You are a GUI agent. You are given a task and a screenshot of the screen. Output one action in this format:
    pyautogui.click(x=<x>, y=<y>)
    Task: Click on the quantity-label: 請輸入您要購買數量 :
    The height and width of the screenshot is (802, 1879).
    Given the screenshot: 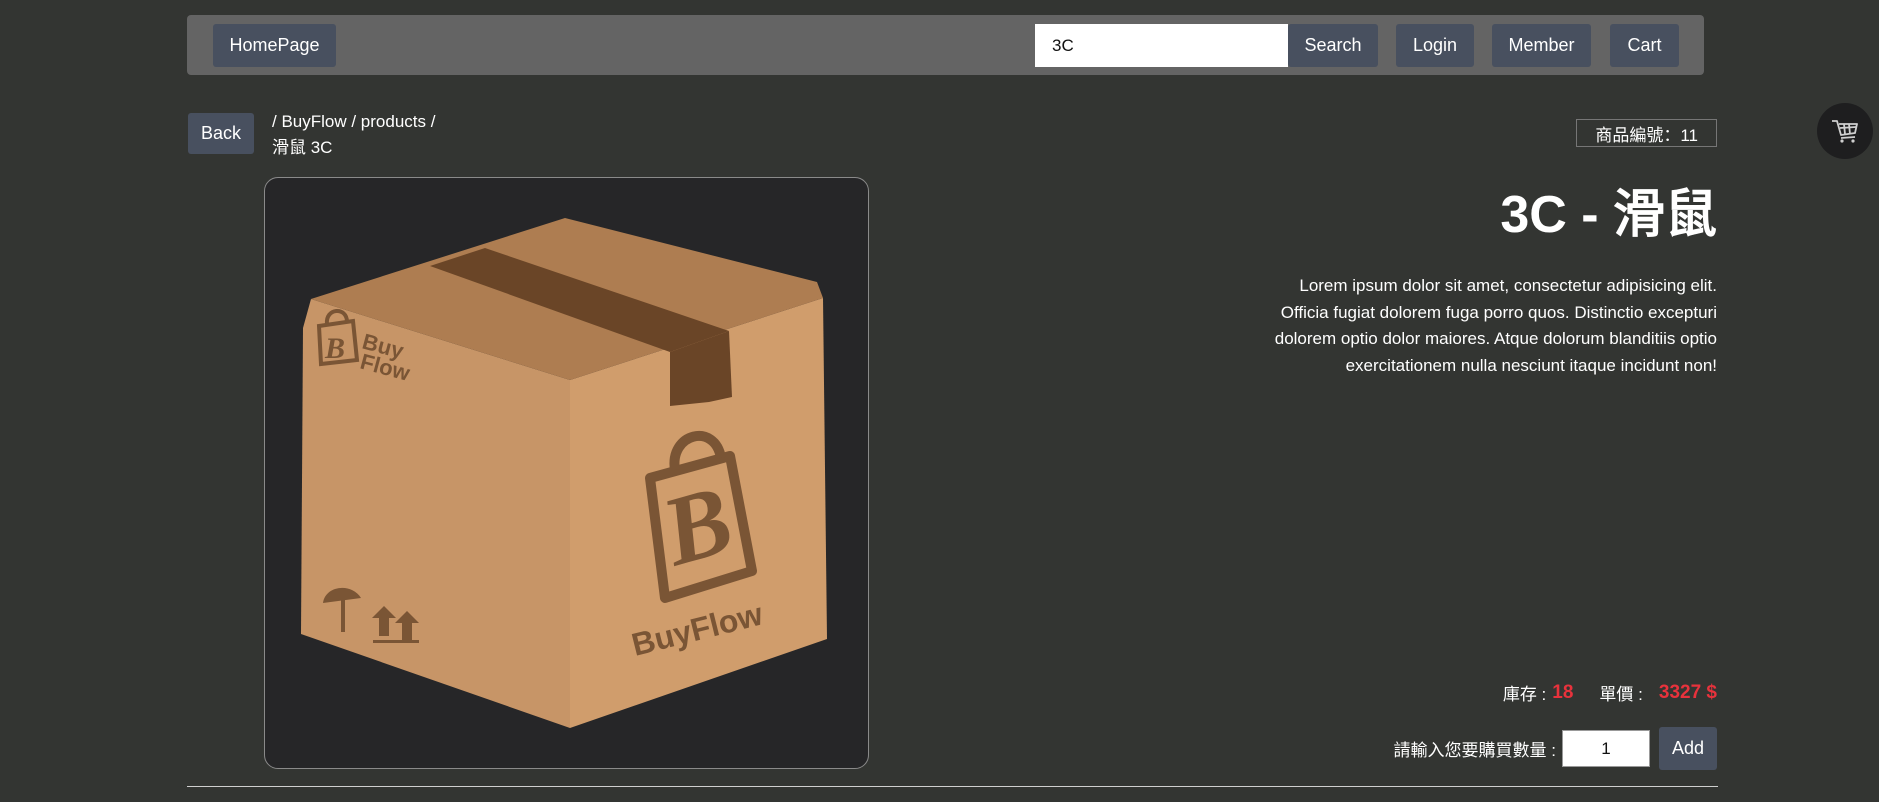 What is the action you would take?
    pyautogui.click(x=1474, y=750)
    